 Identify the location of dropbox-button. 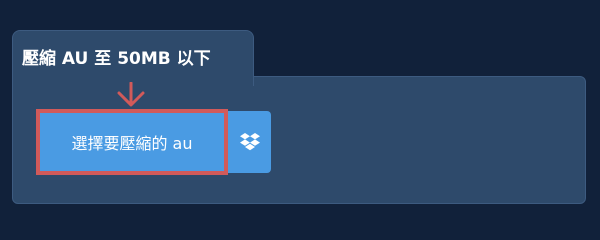
(249, 142).